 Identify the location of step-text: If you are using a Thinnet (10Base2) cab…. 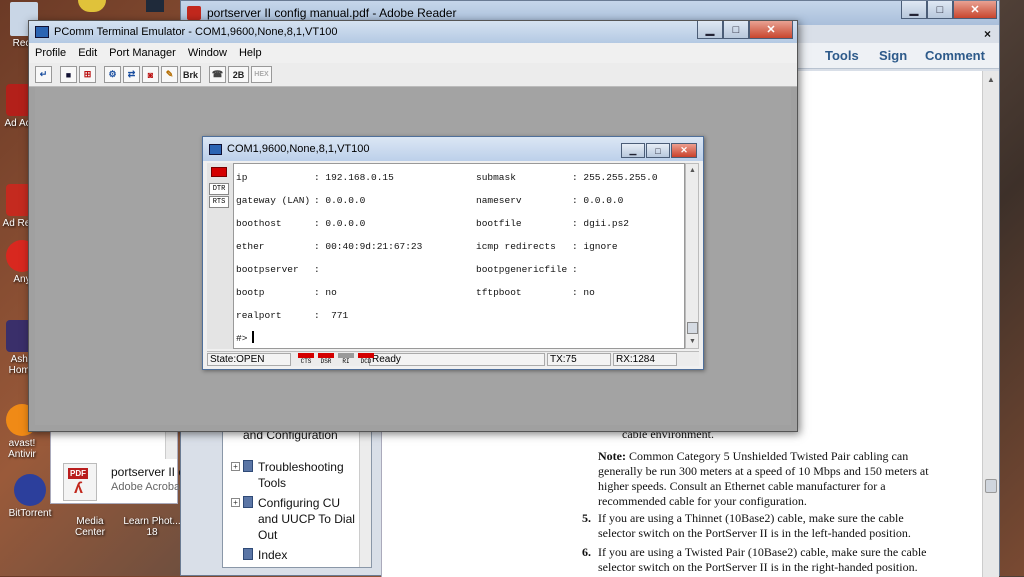
(754, 525).